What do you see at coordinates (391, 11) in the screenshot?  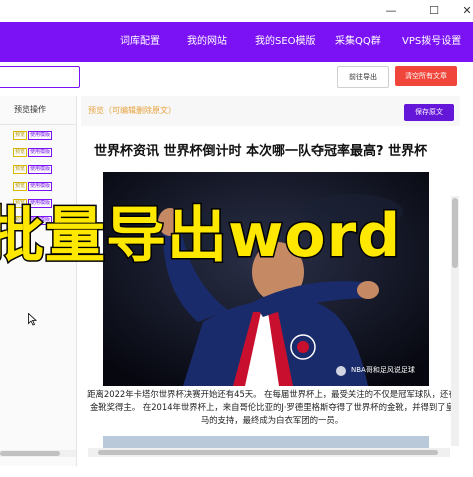 I see `minimize-icon: —` at bounding box center [391, 11].